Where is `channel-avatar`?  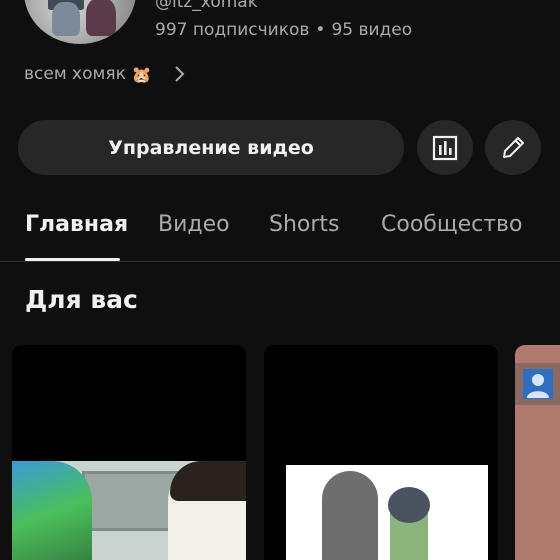 channel-avatar is located at coordinates (80, 22).